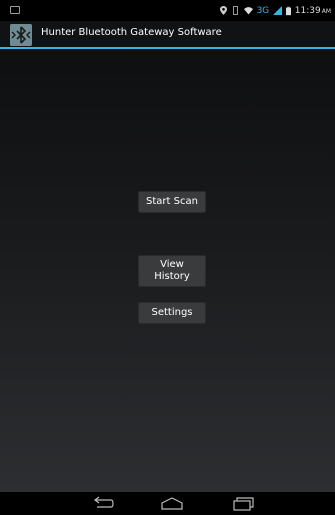 This screenshot has height=515, width=335. I want to click on status-icons: 3G 11:39AM, so click(275, 10).